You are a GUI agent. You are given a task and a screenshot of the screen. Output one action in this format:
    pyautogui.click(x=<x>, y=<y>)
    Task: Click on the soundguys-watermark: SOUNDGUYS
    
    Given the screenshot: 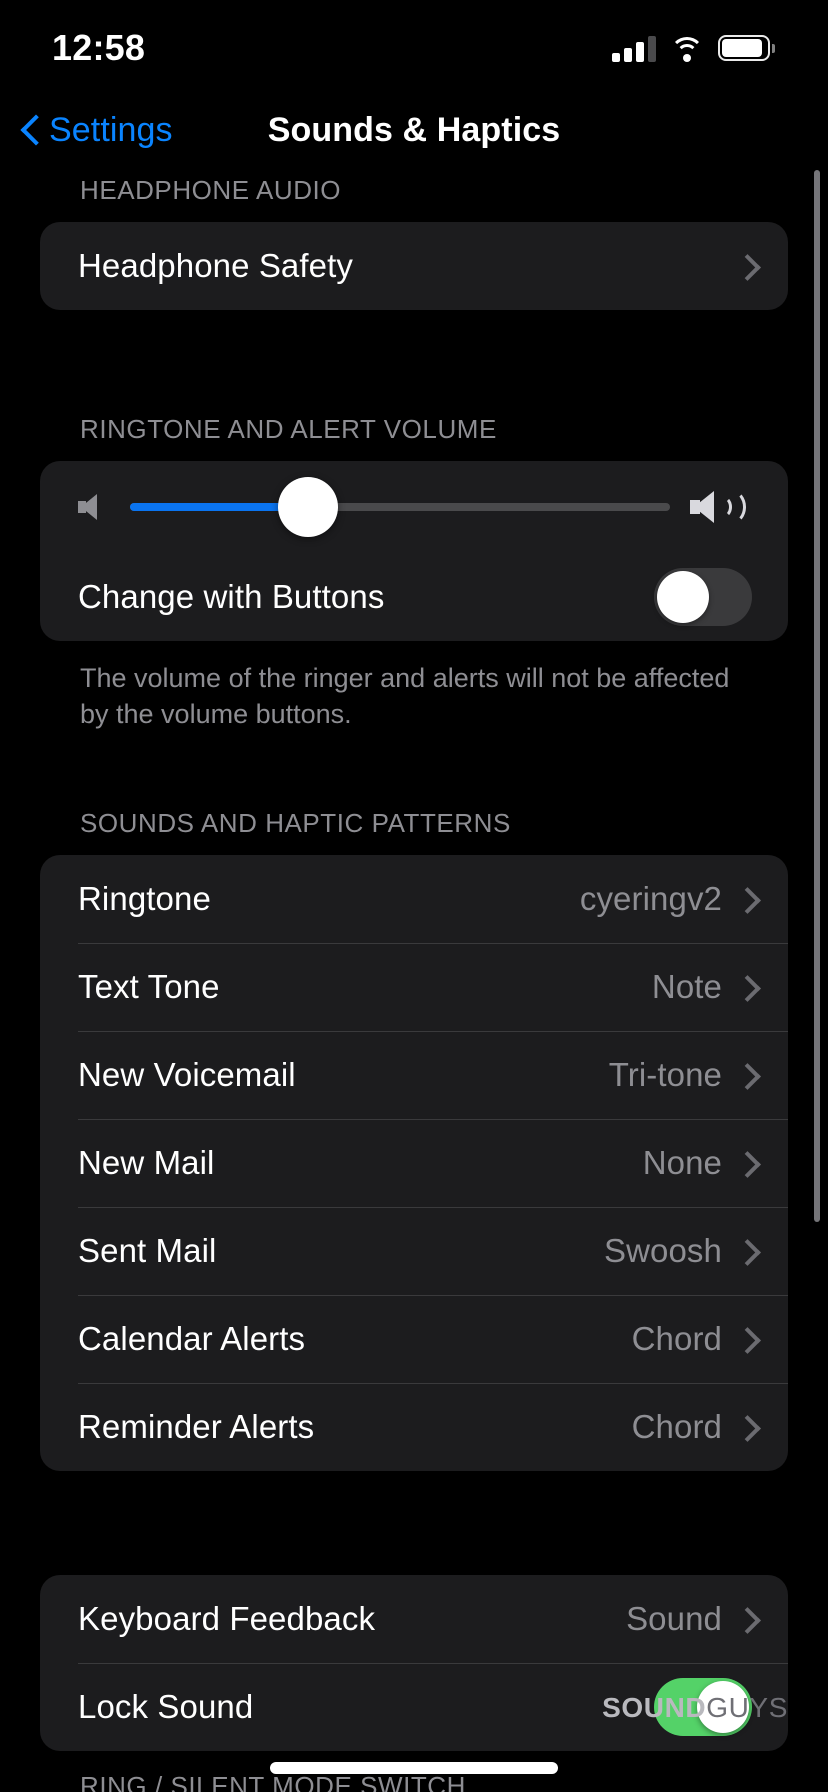 What is the action you would take?
    pyautogui.click(x=695, y=1708)
    